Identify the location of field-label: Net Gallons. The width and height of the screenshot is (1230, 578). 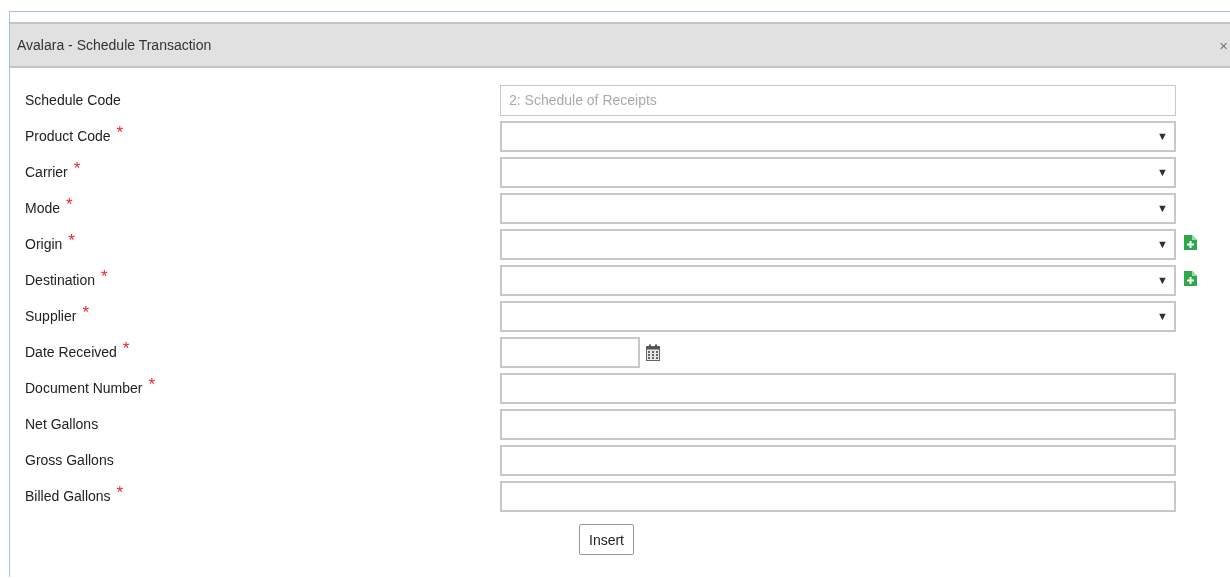
(62, 424).